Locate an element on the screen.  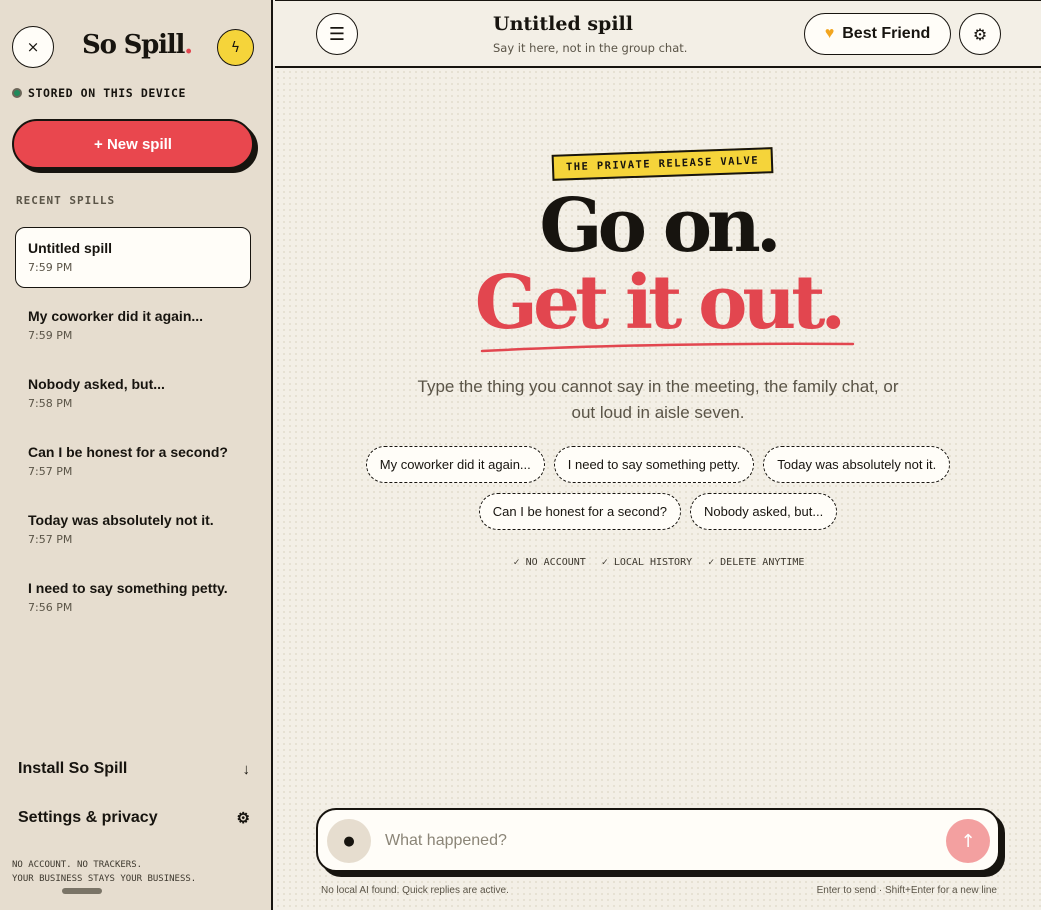
sidebar-scrollbar is located at coordinates (82, 891).